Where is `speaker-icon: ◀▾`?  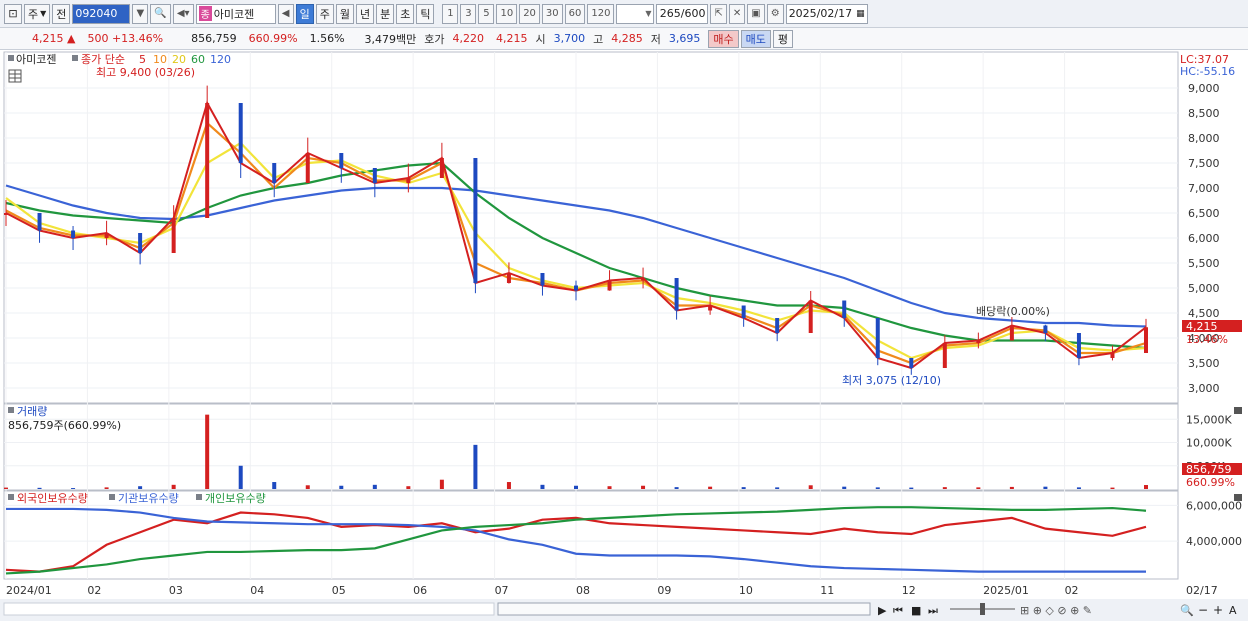 speaker-icon: ◀▾ is located at coordinates (183, 13).